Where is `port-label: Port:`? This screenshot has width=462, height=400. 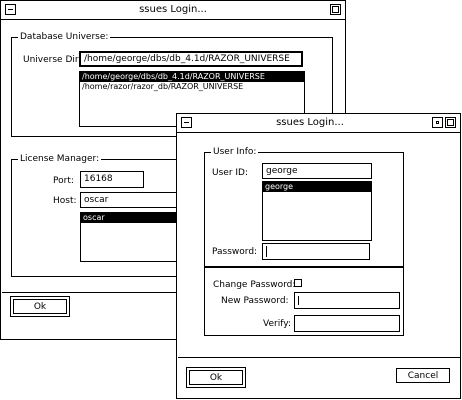 port-label: Port: is located at coordinates (63, 181).